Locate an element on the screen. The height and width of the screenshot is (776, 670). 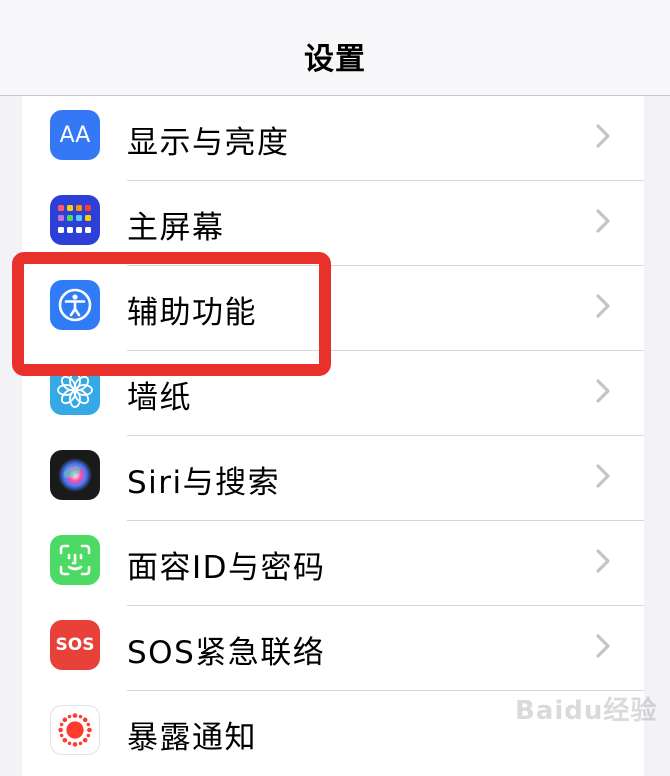
display-brightness-icon: AA is located at coordinates (75, 135).